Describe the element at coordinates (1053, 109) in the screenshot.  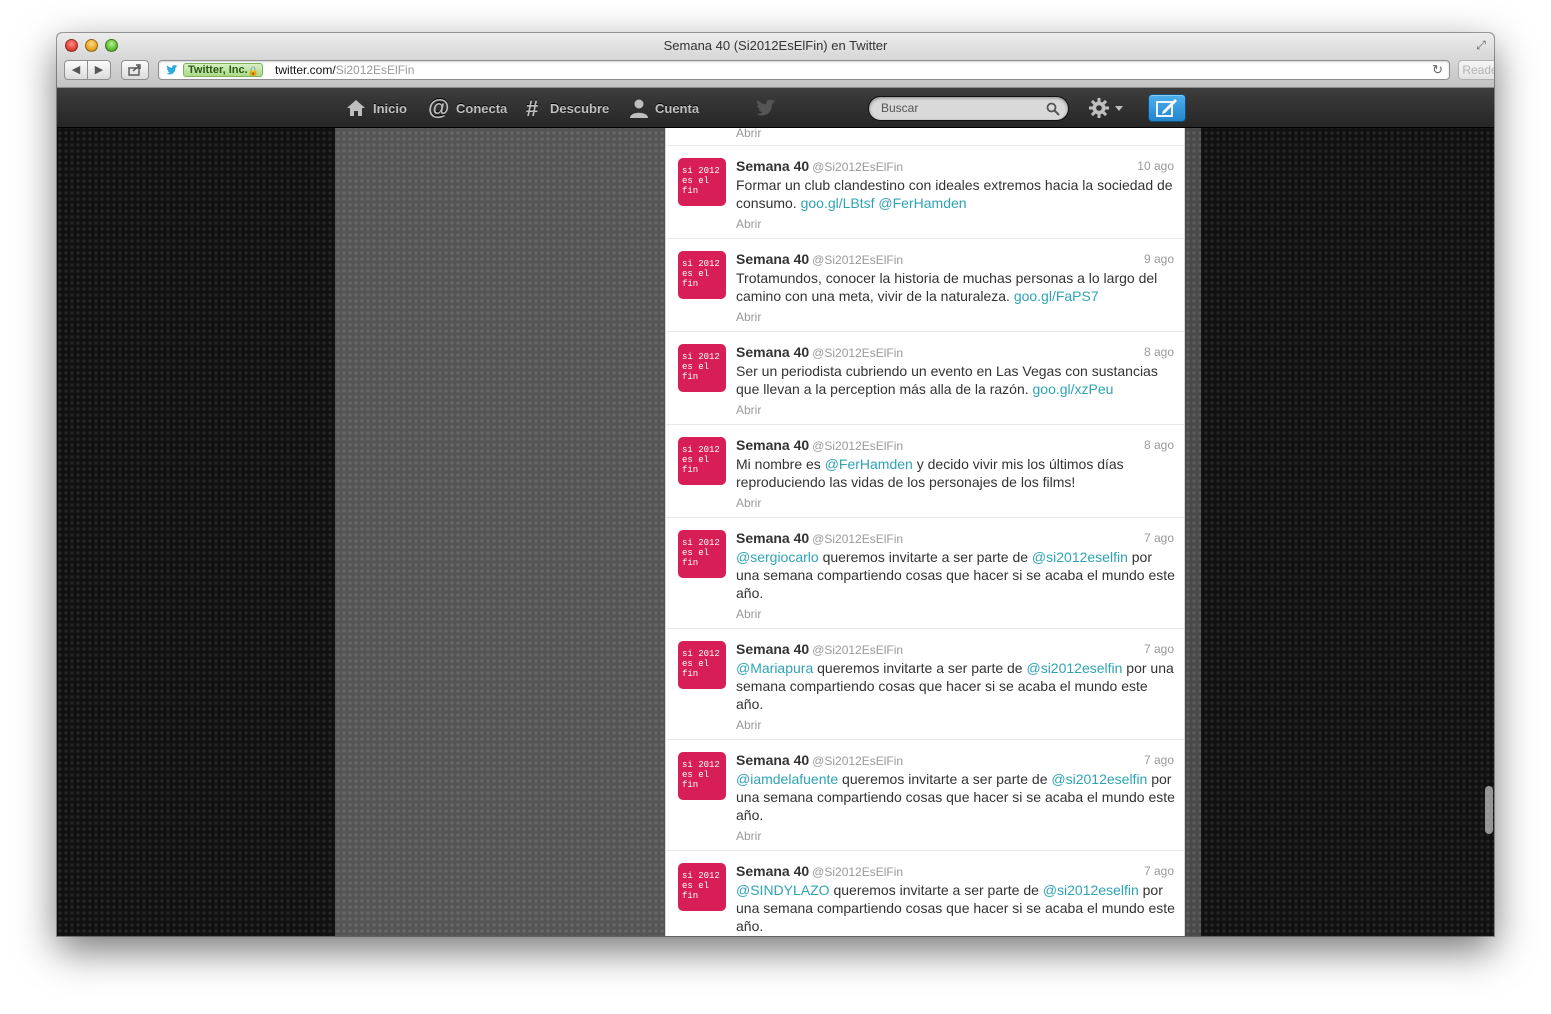
I see `search-icon` at that location.